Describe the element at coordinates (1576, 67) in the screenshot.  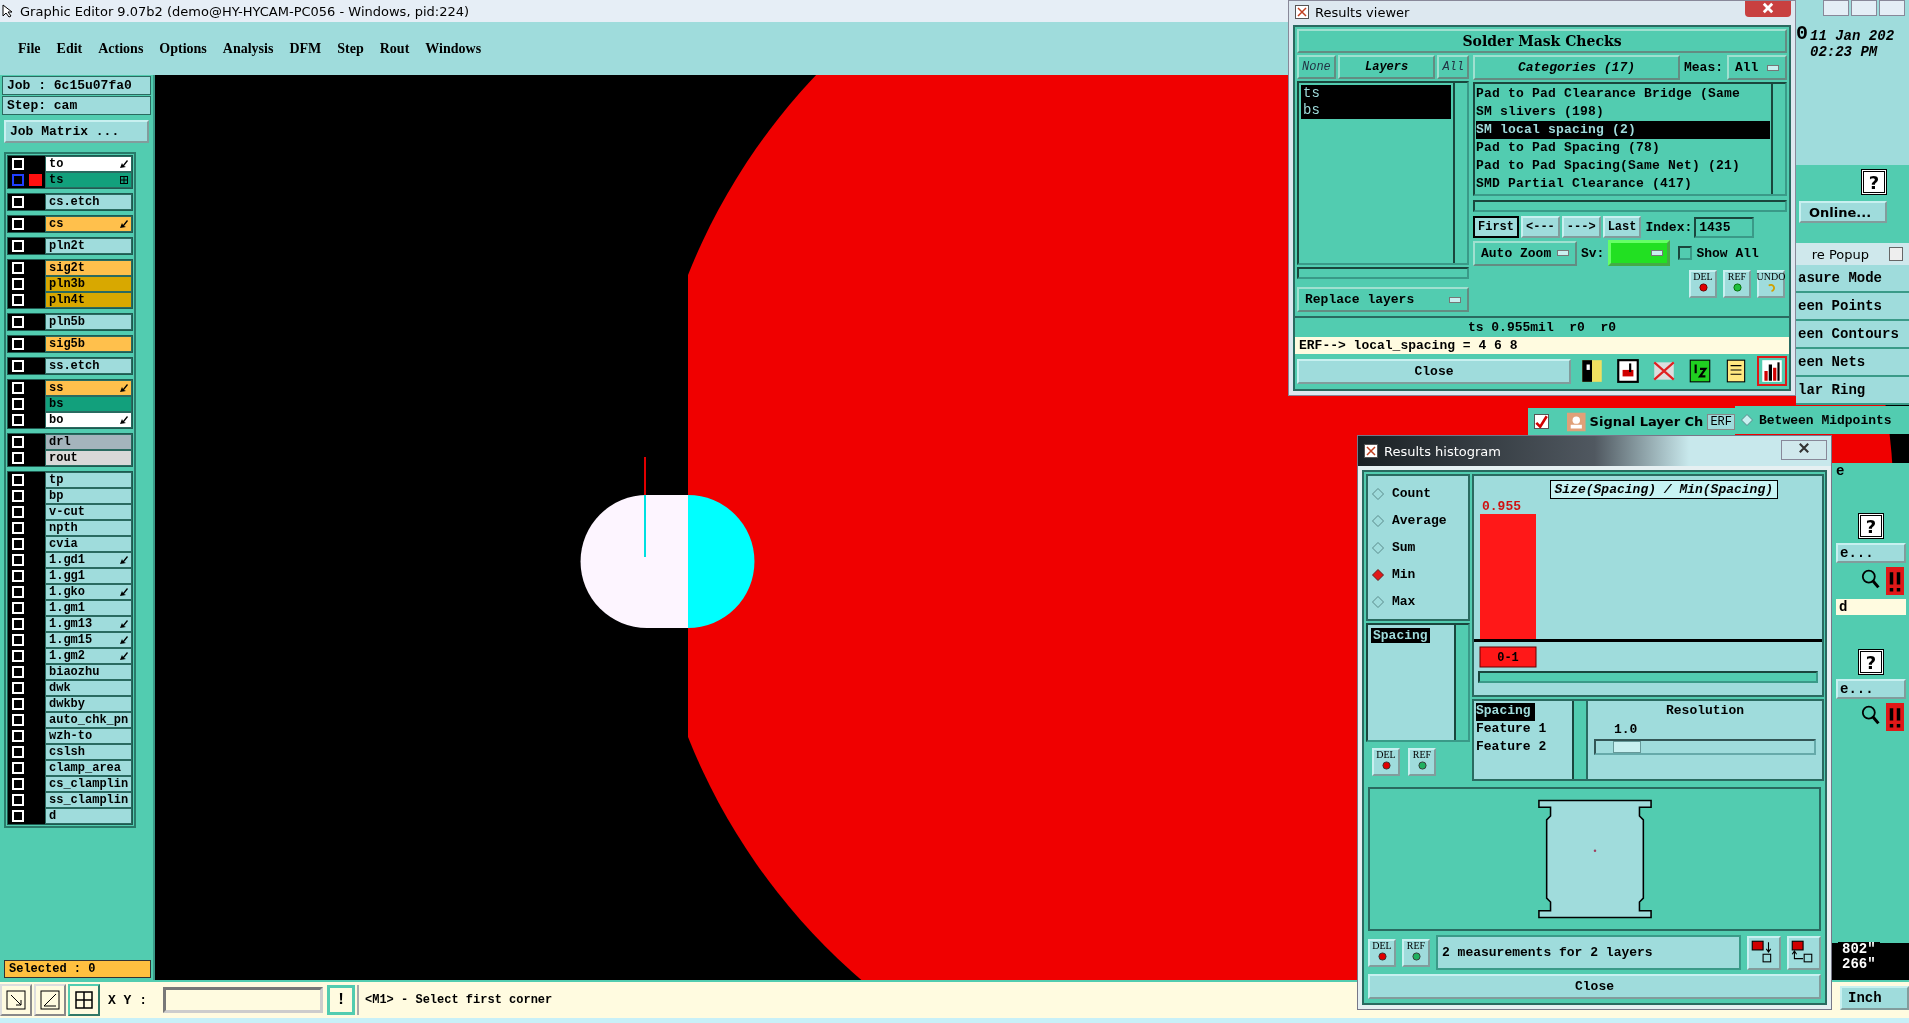
I see `categories-button: Categories (17)` at that location.